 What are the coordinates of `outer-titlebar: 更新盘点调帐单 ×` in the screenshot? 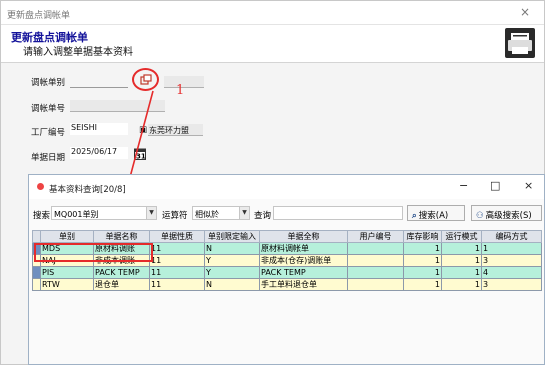 It's located at (272, 13).